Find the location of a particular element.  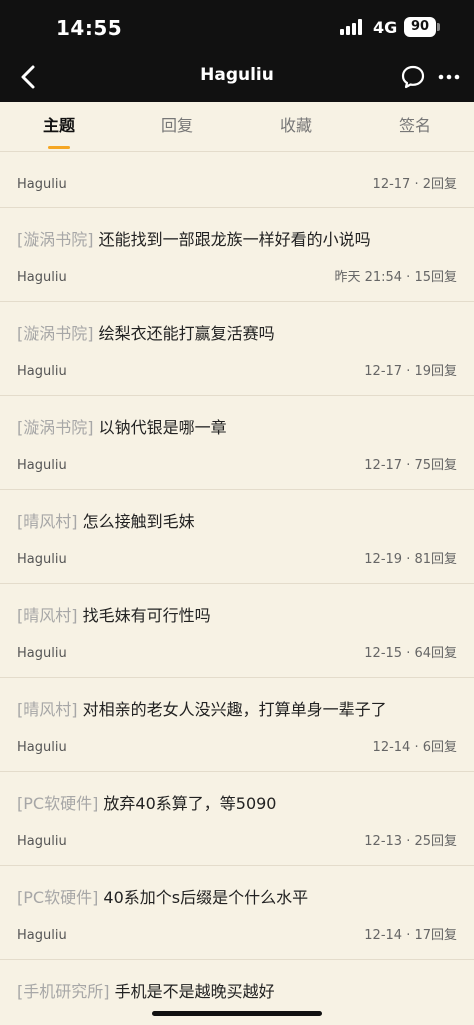

post-title-line: [PC软硬件] 40系加个s后缀是个什么水平 is located at coordinates (162, 896).